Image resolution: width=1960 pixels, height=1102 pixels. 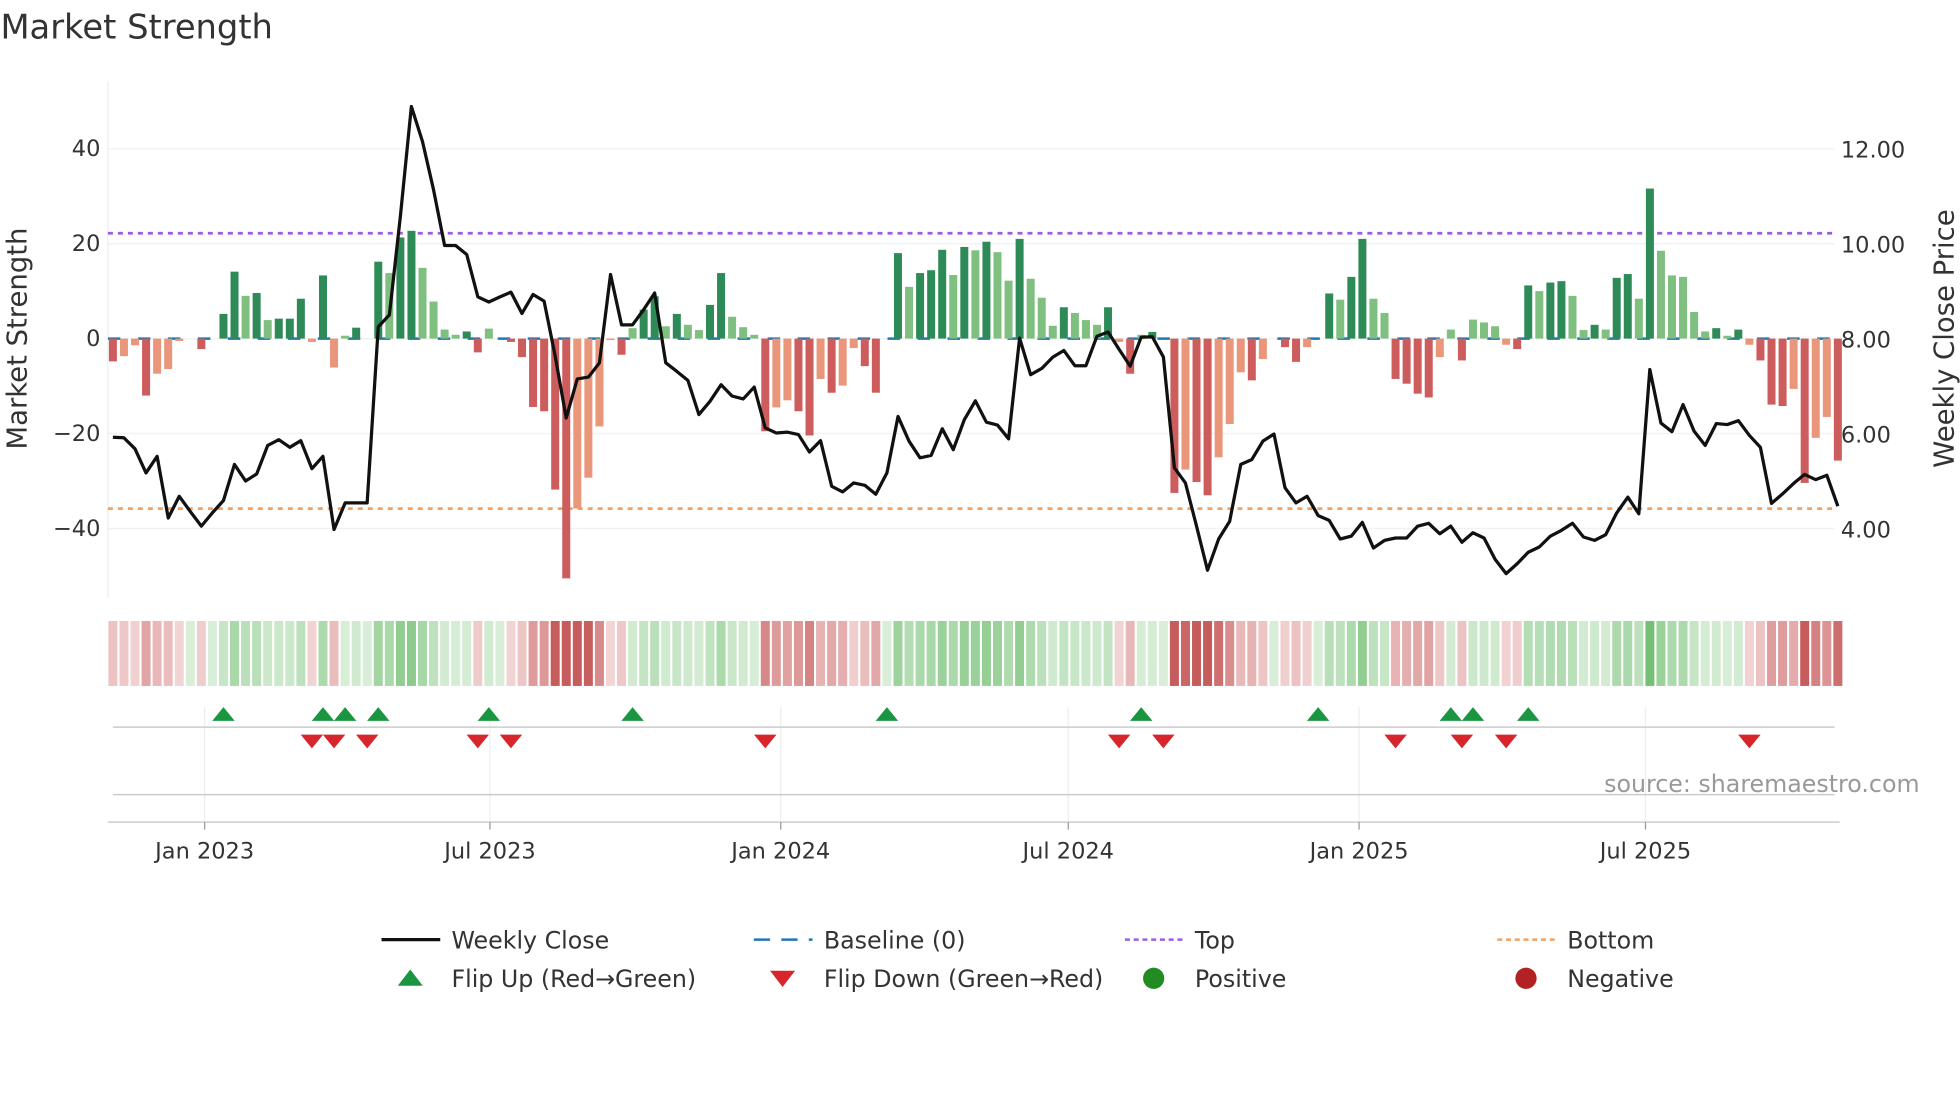 What do you see at coordinates (1873, 245) in the screenshot?
I see `y2-tick-label: 10.00` at bounding box center [1873, 245].